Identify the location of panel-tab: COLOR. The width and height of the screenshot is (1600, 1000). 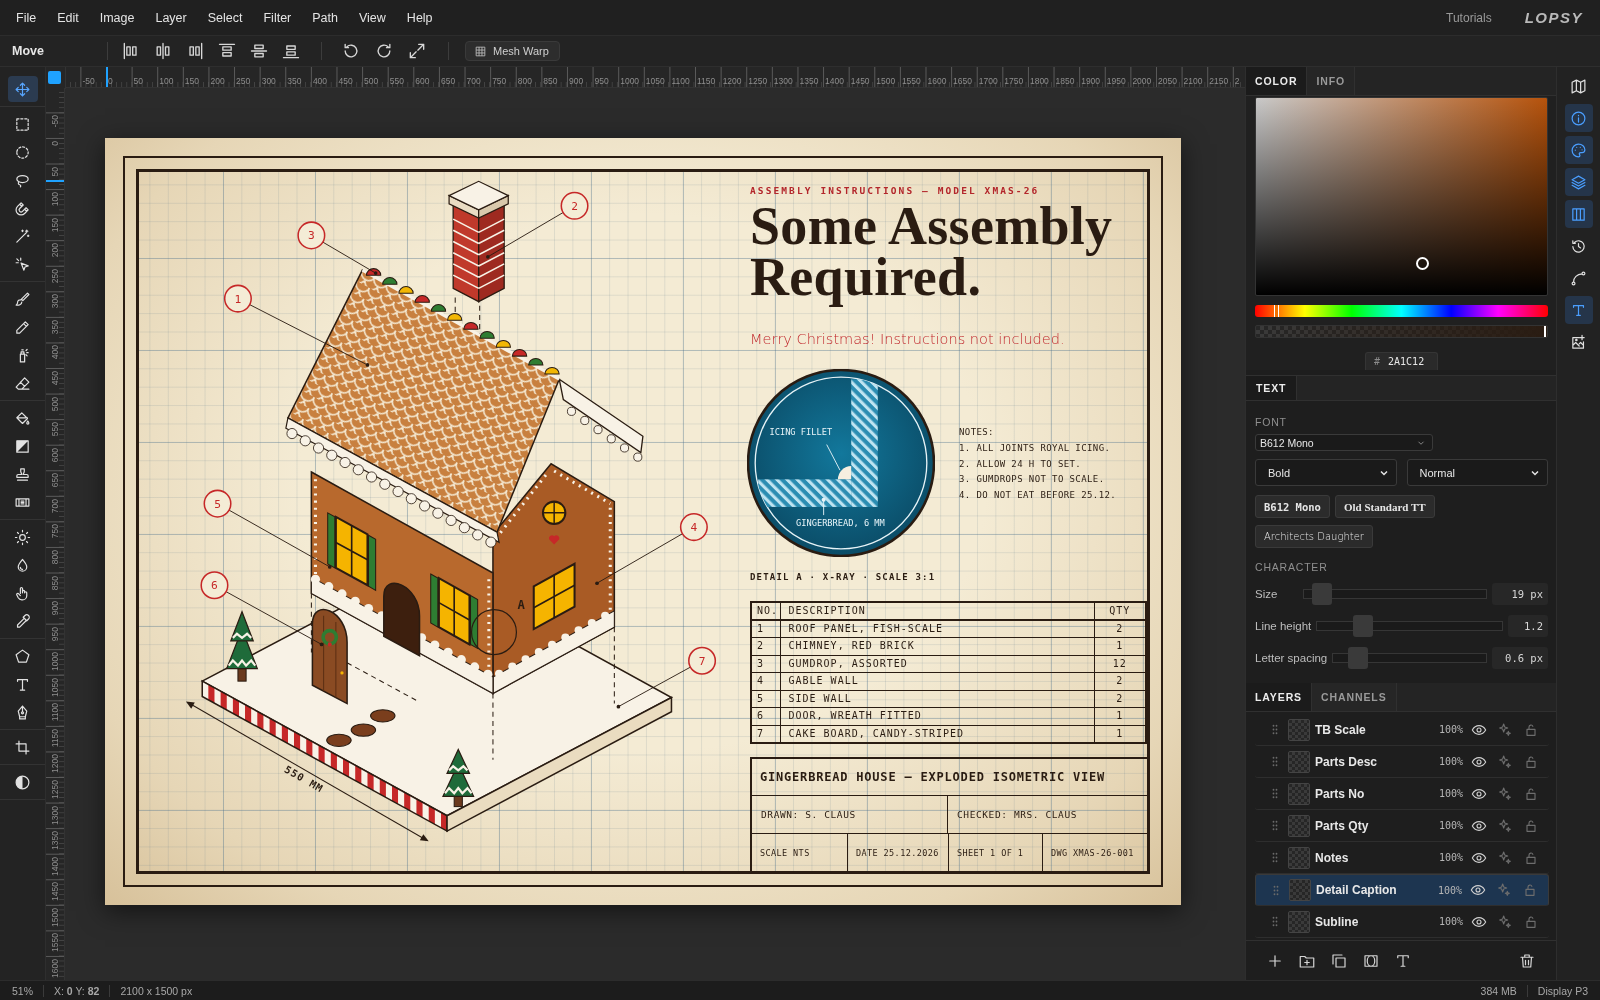
(1277, 81).